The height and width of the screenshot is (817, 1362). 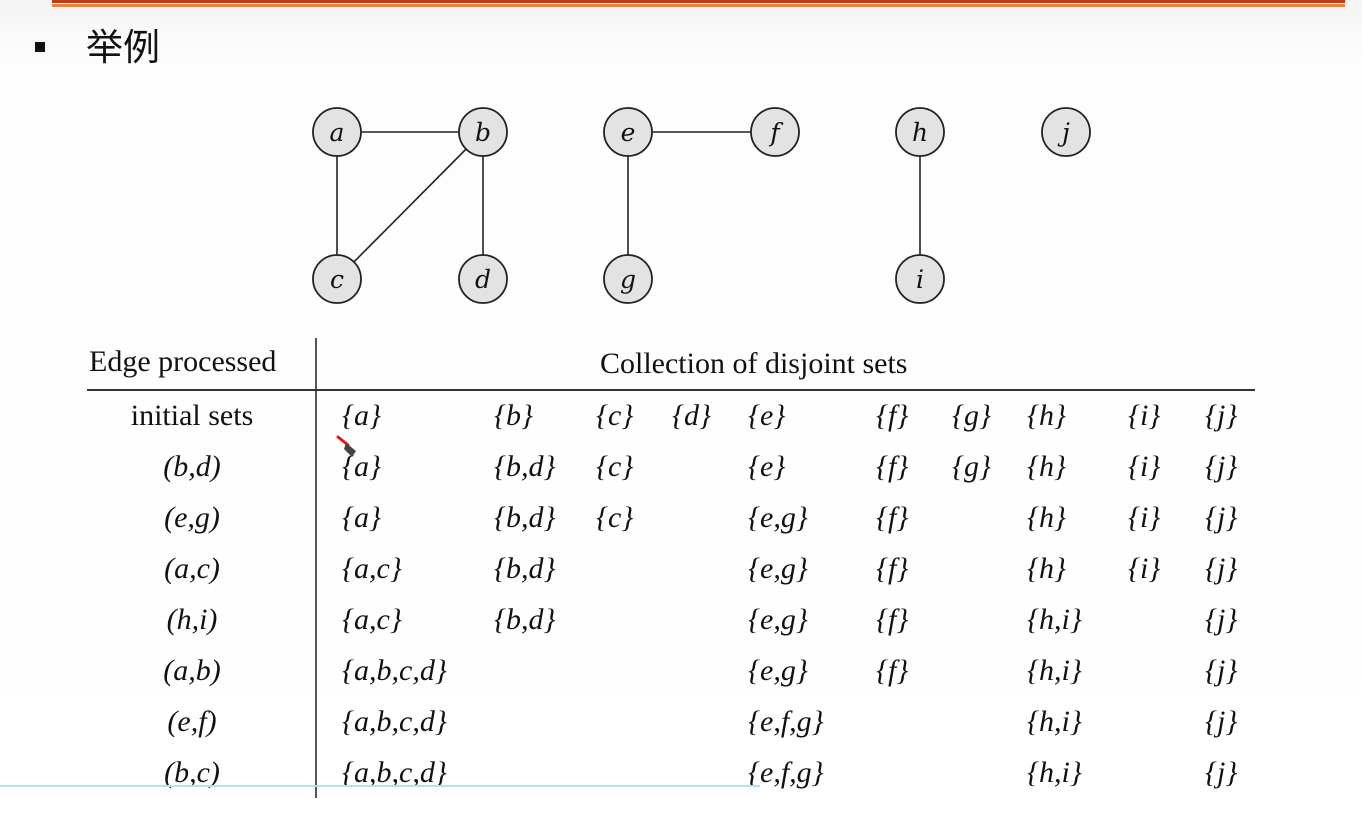 I want to click on graph-node-c: c, so click(x=337, y=279).